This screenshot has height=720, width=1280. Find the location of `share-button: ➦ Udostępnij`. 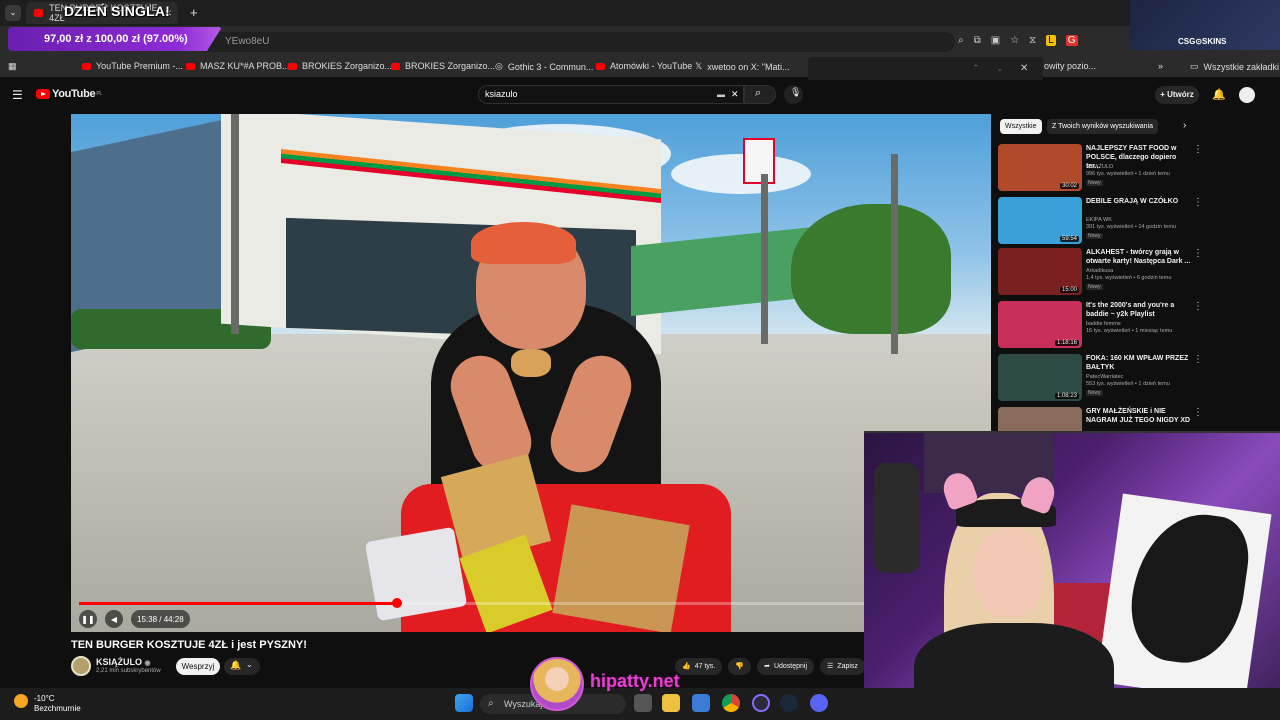

share-button: ➦ Udostępnij is located at coordinates (786, 666).